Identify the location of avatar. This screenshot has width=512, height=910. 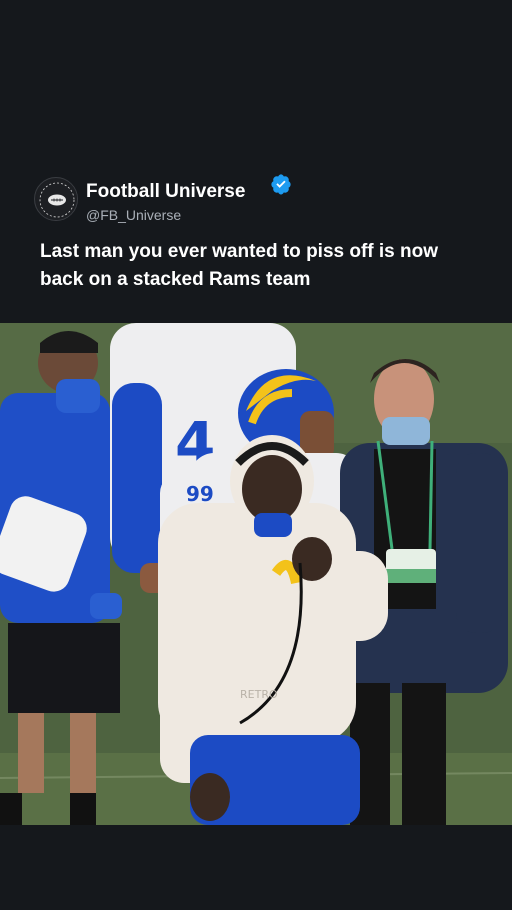
(56, 199).